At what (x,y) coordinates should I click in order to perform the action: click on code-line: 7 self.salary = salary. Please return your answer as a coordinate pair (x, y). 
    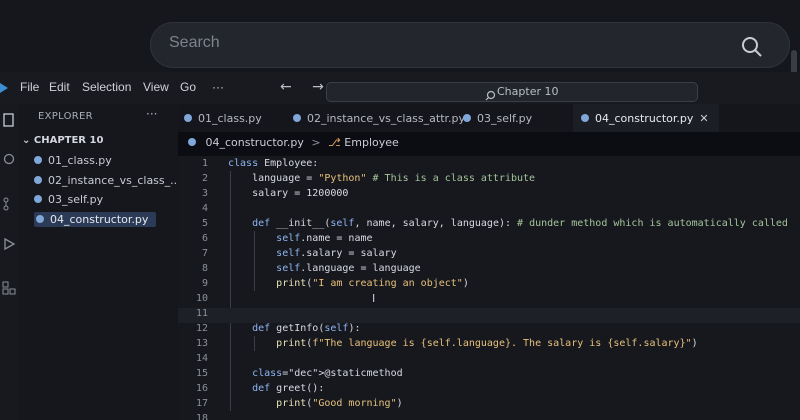
    Looking at the image, I should click on (489, 255).